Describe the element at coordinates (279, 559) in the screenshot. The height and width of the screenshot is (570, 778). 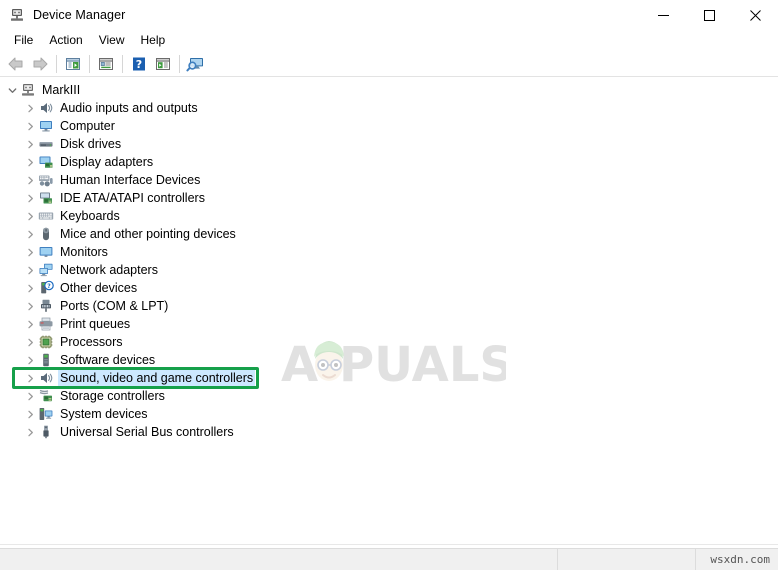
I see `status-bar-main-cell` at that location.